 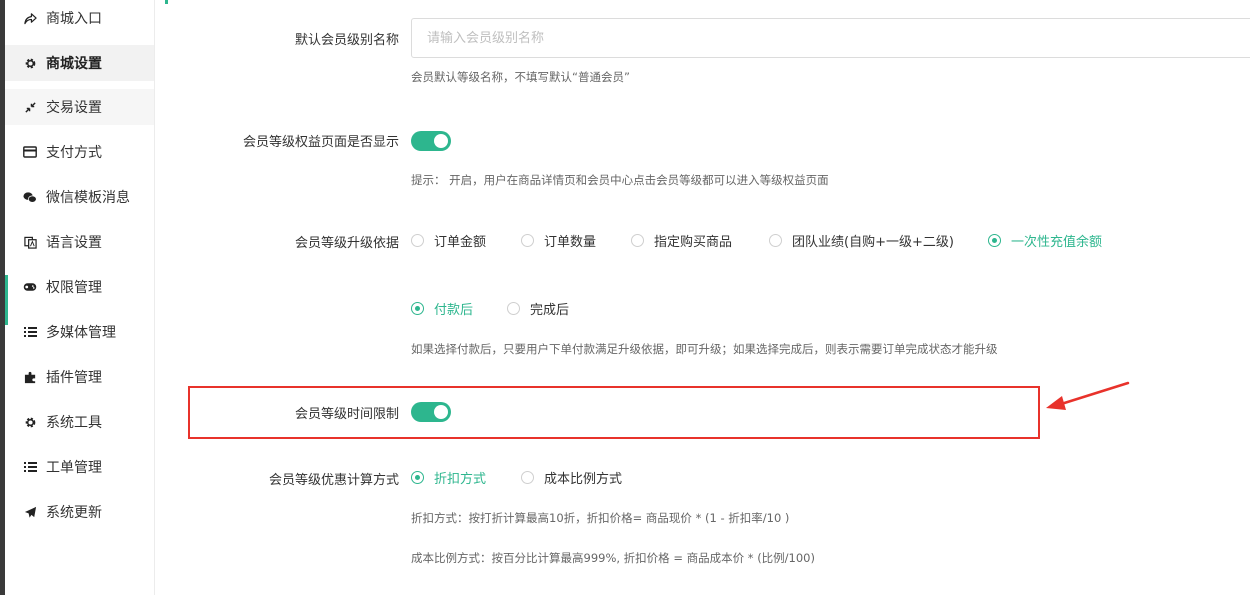 What do you see at coordinates (30, 152) in the screenshot?
I see `credit-card-icon` at bounding box center [30, 152].